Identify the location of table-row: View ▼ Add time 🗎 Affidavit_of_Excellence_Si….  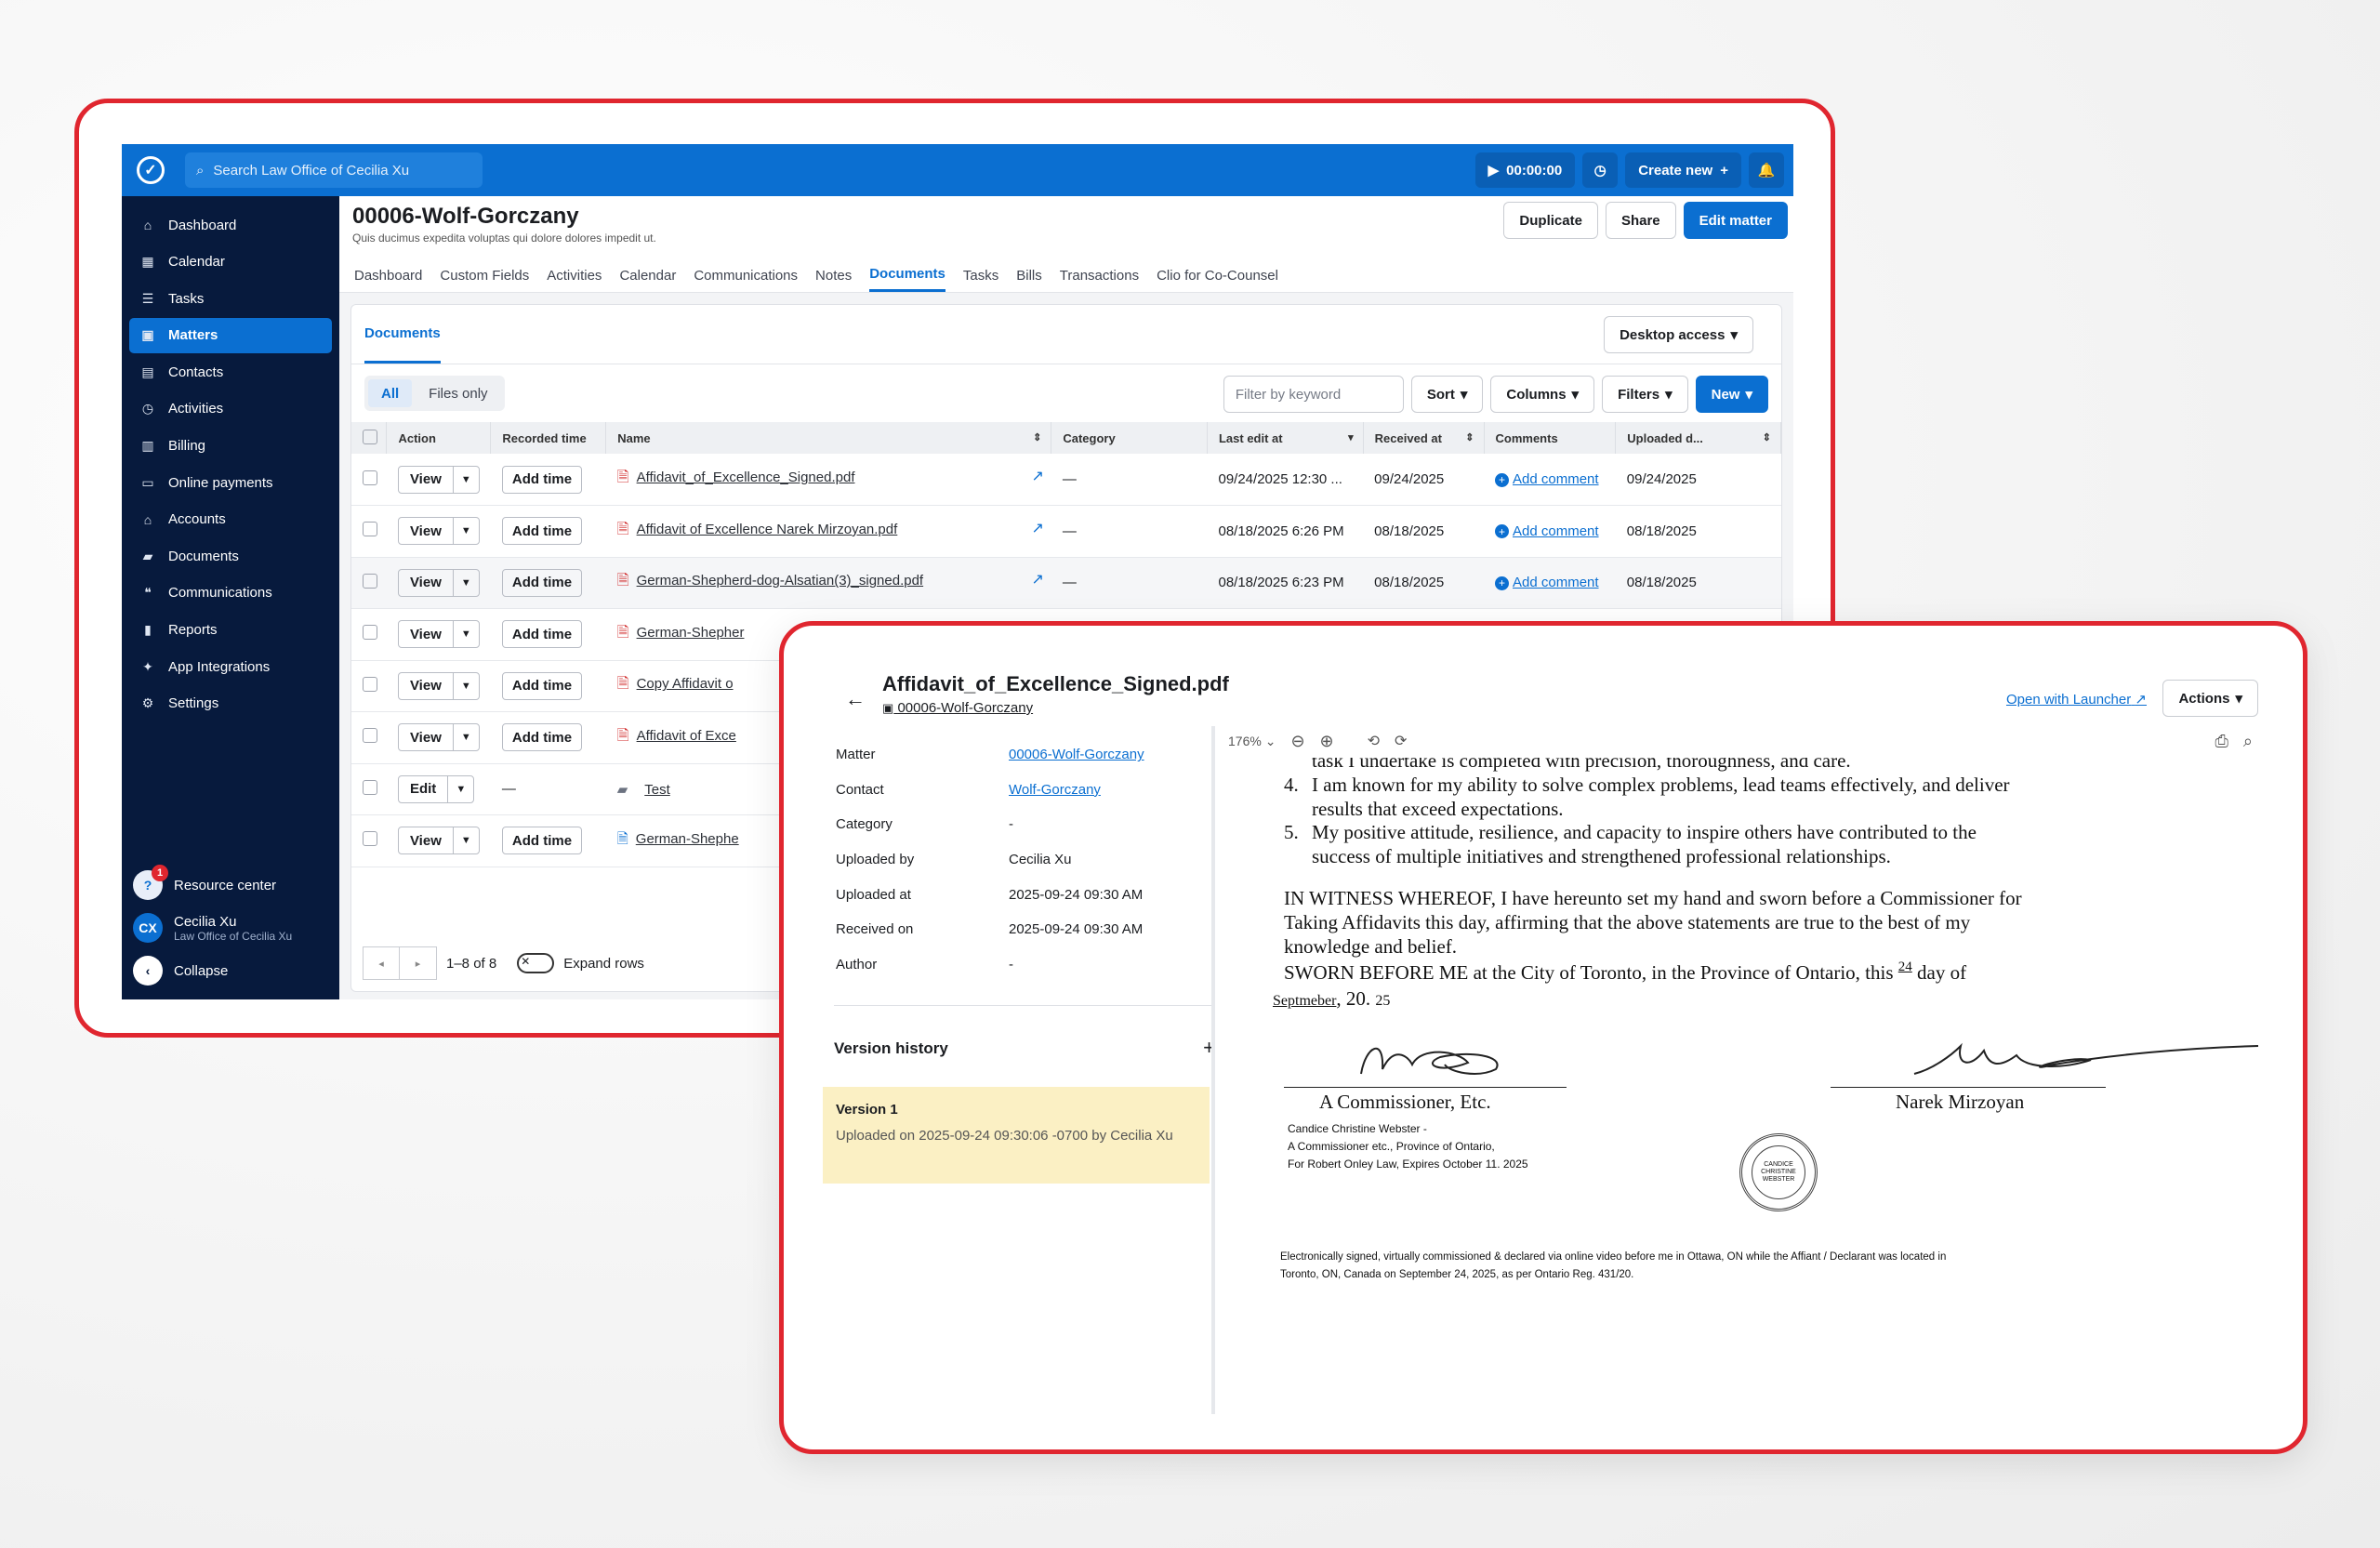
(1066, 480).